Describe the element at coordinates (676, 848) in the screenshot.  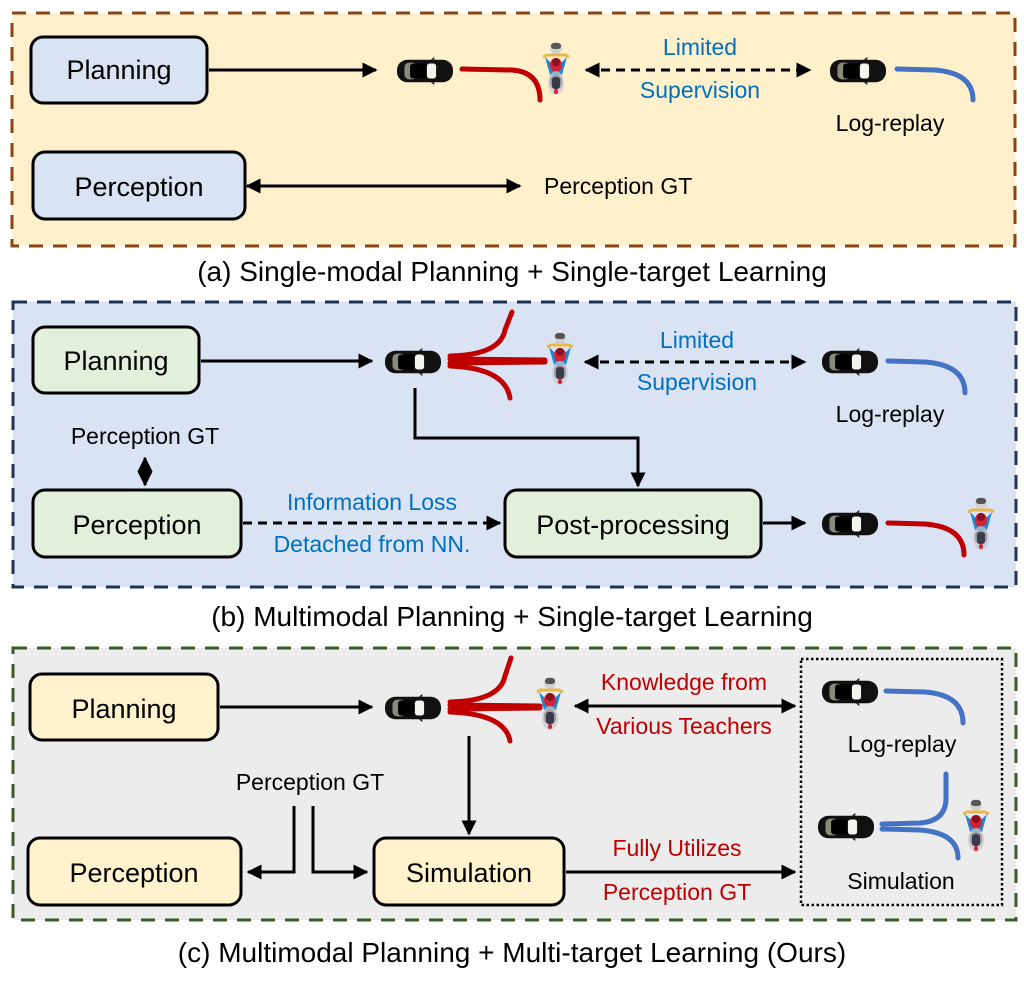
I see `fully-utilizes-label: Fully Utilizes` at that location.